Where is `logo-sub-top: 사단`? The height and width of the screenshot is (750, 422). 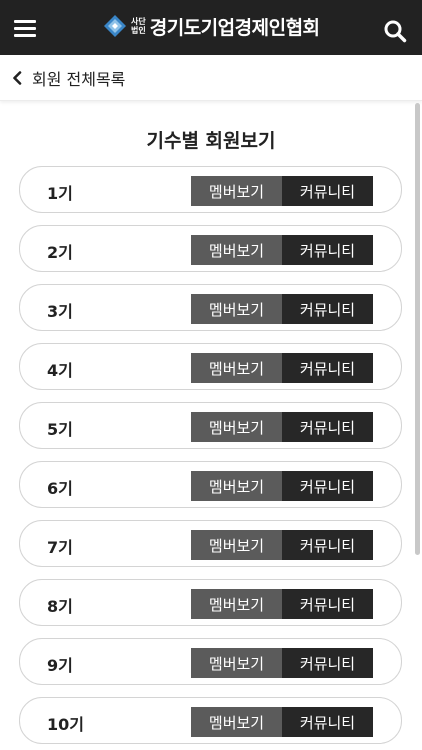
logo-sub-top: 사단 is located at coordinates (138, 21).